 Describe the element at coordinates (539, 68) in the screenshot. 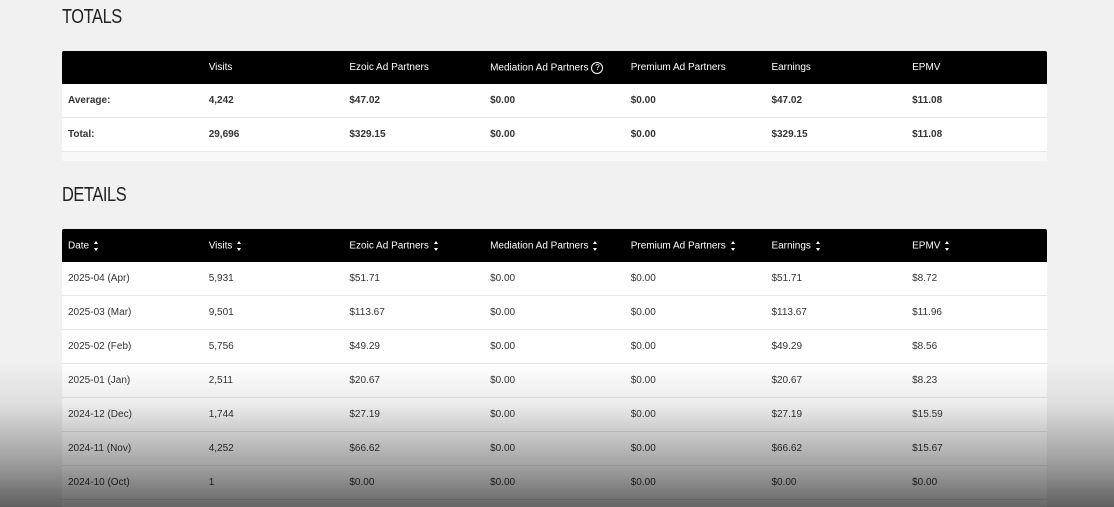

I see `totals-header-mediation-label: Mediation Ad Partners` at that location.